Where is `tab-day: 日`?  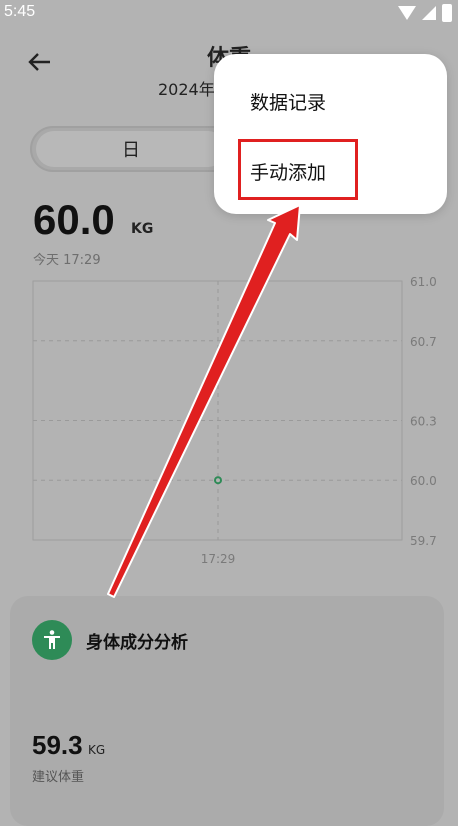 tab-day: 日 is located at coordinates (131, 149).